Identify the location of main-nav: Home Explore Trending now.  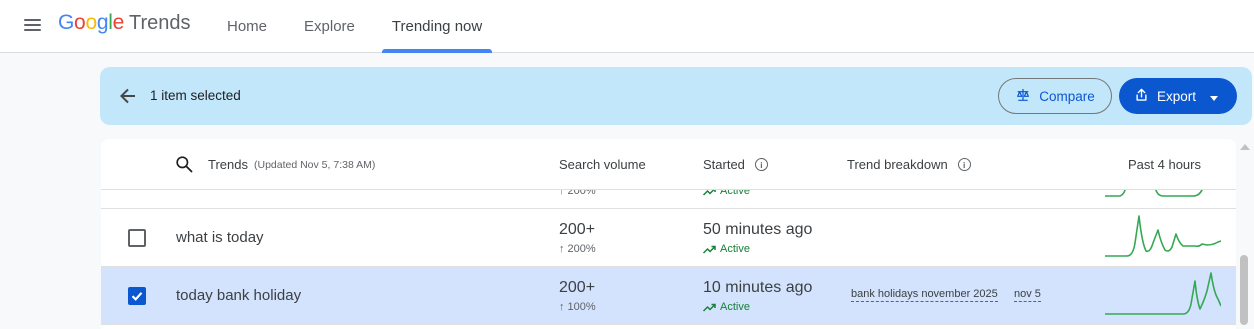
(360, 26).